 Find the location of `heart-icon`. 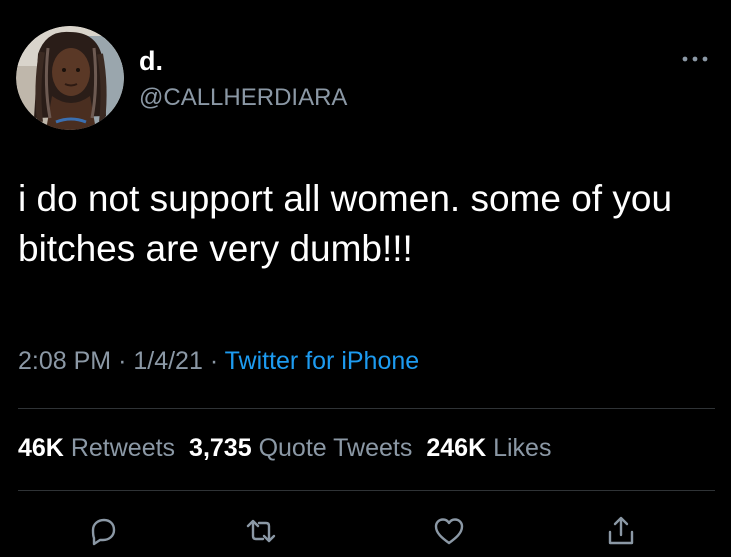

heart-icon is located at coordinates (449, 531).